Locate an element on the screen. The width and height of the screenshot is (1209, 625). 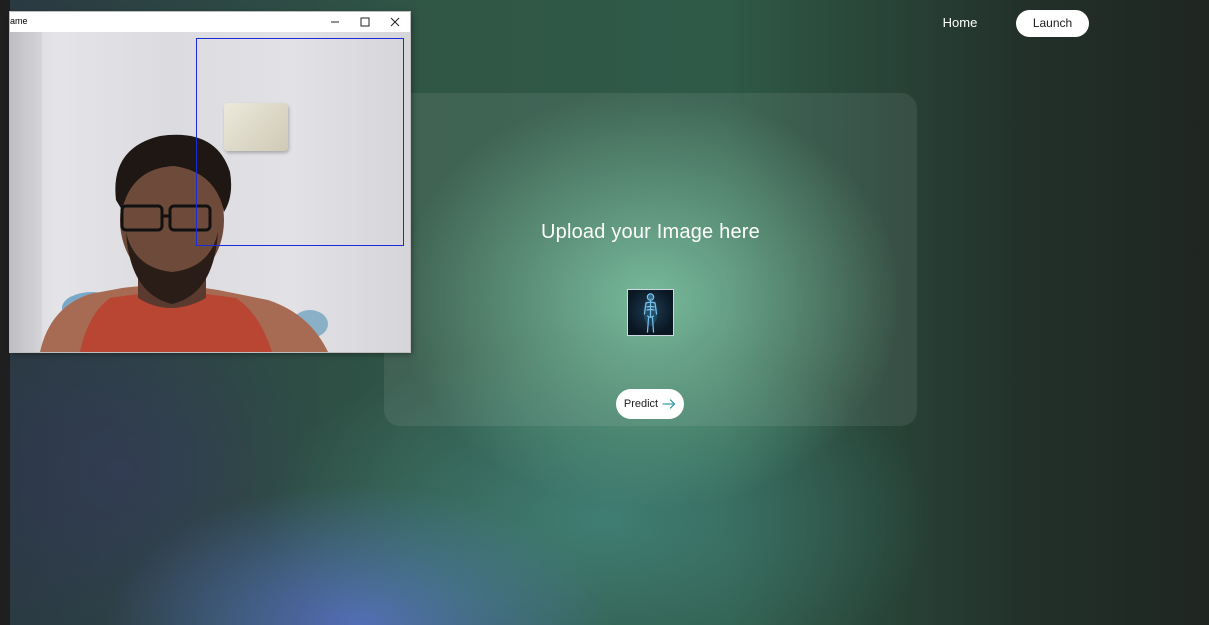
nav-launch-button: Launch is located at coordinates (1052, 23).